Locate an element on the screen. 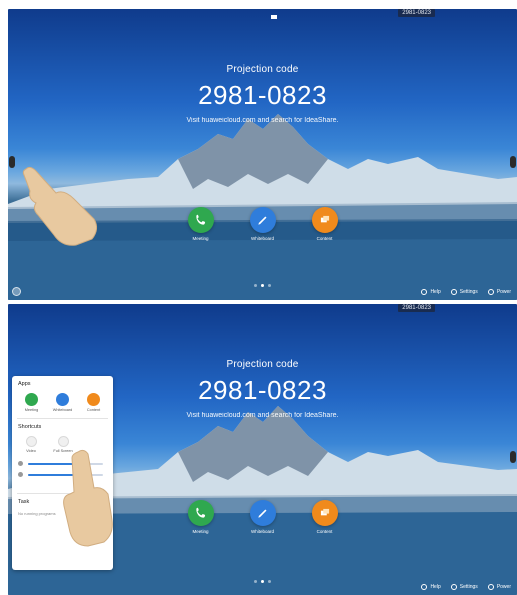  panel-apps: Meeting Whiteboard Content is located at coordinates (62, 403).